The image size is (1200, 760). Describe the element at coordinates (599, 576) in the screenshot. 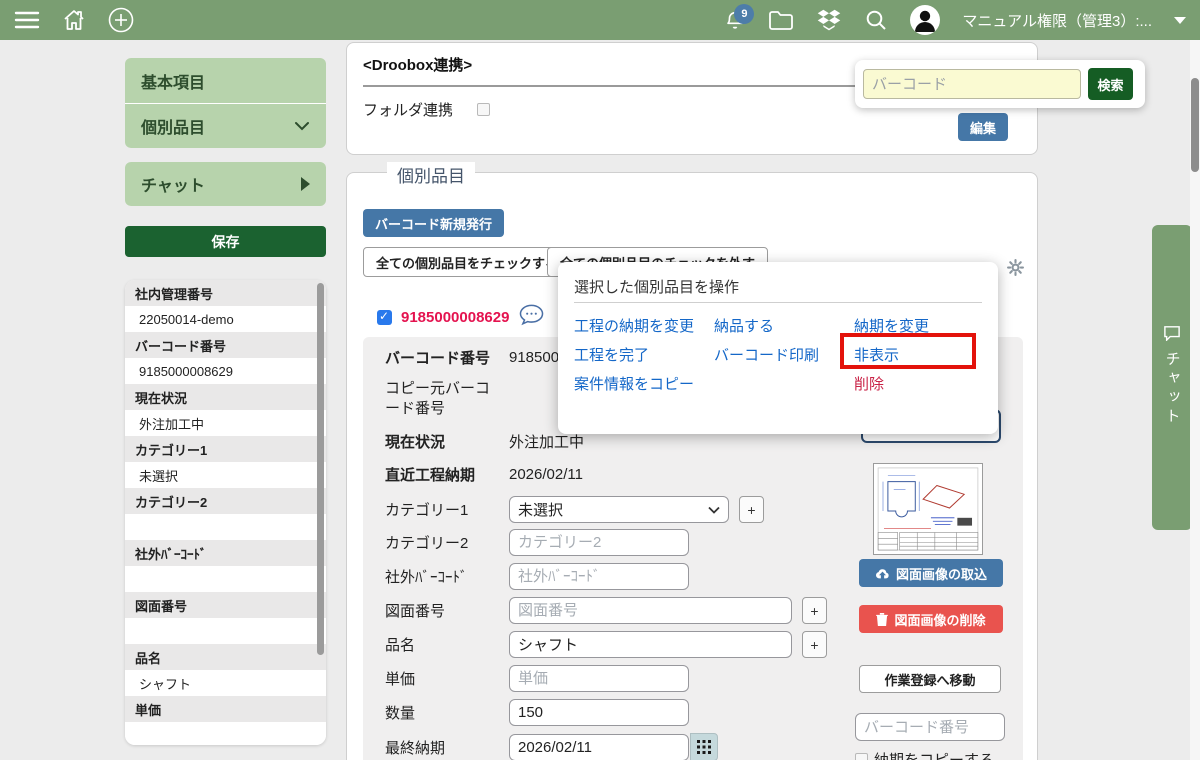

I see `external-barcode-input` at that location.